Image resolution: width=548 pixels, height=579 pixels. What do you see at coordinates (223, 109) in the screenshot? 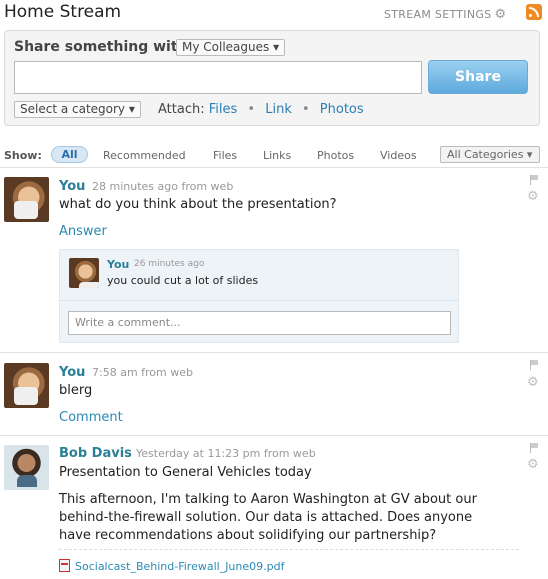
I see `attach-files-link: Files` at bounding box center [223, 109].